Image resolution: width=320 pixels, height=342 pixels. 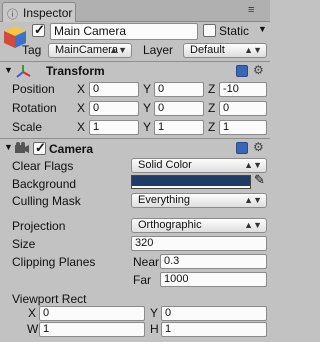 I want to click on culling-mask-dropdown: Everything ▲▼, so click(x=199, y=200).